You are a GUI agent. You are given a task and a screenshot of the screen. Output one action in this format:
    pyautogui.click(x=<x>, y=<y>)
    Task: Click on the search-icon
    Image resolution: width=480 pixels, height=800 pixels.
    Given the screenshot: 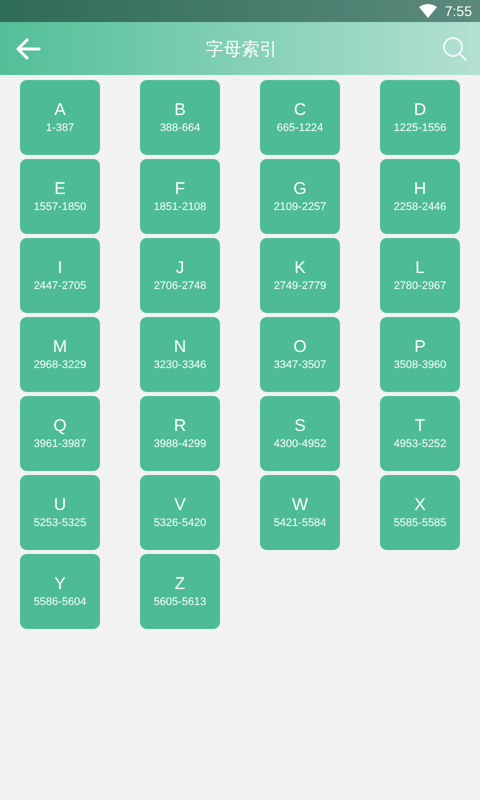 What is the action you would take?
    pyautogui.click(x=455, y=49)
    